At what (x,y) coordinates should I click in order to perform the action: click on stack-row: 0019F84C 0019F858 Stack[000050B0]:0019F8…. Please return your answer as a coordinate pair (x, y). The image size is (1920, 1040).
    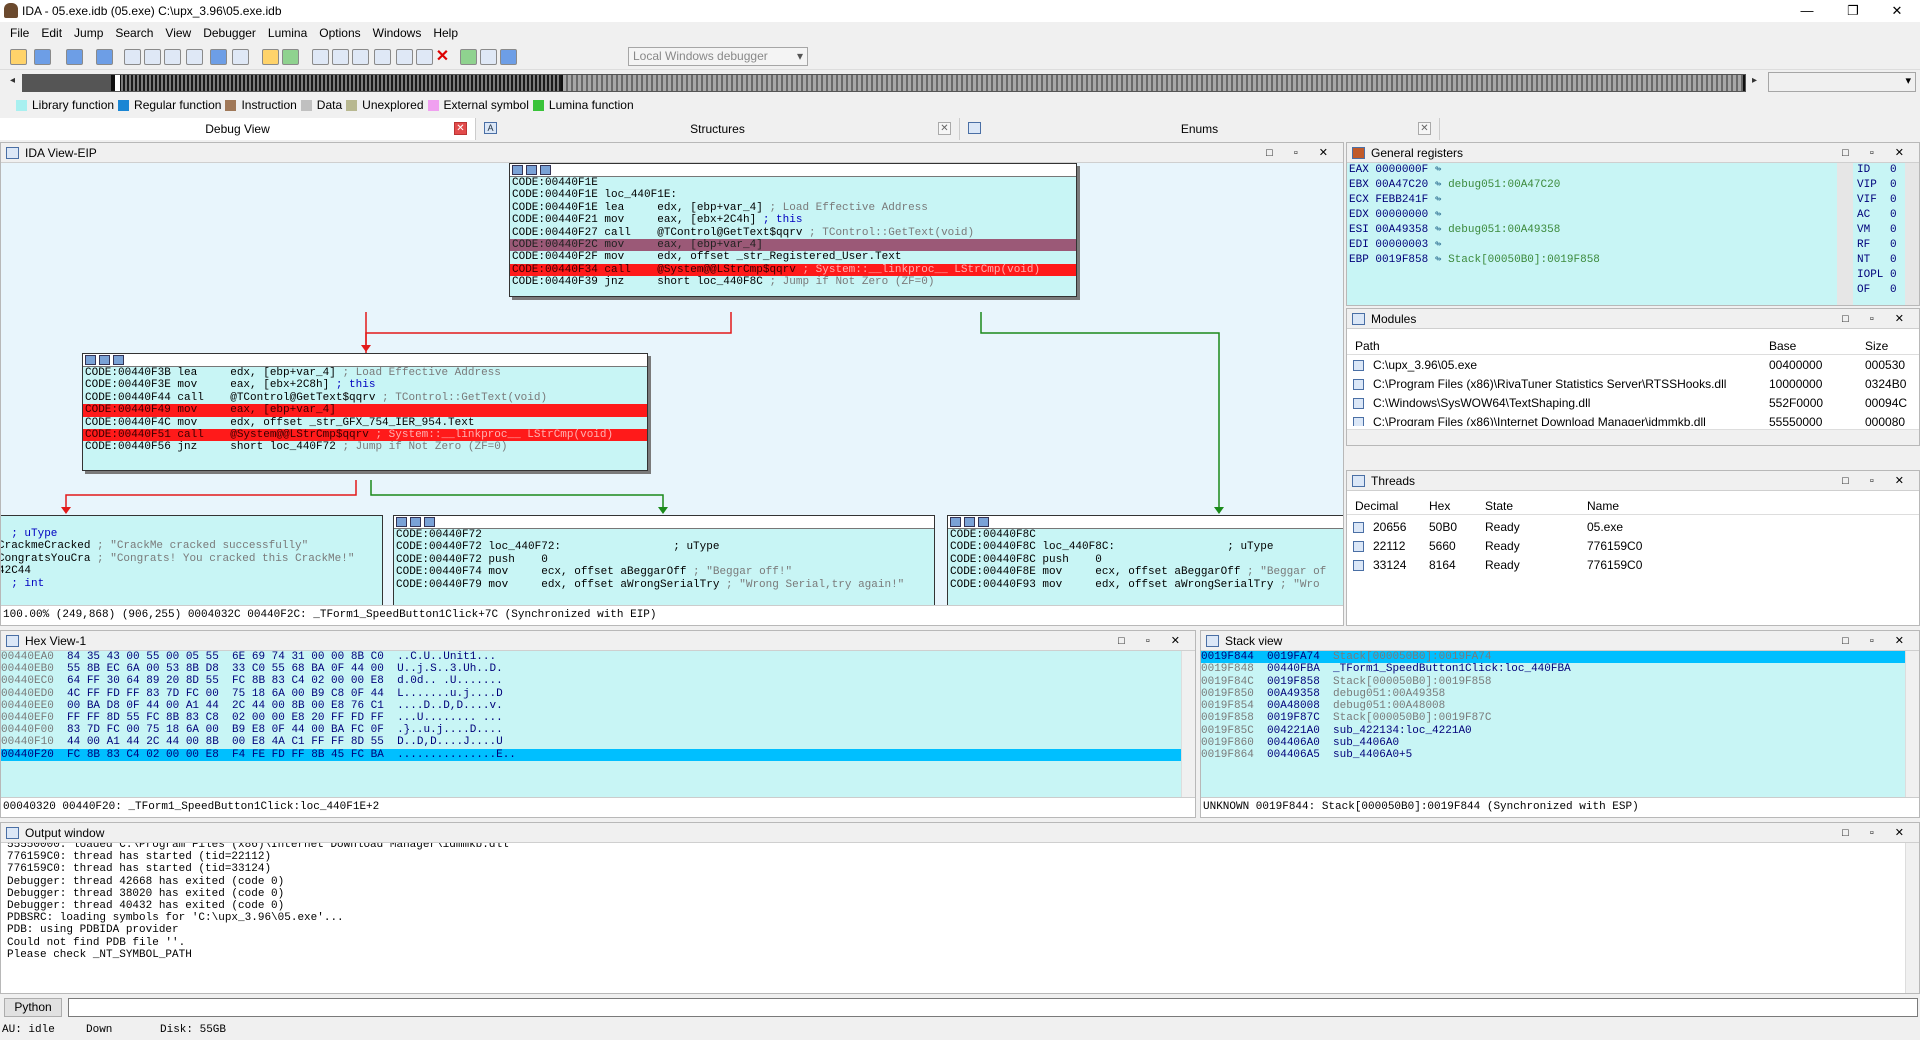
    Looking at the image, I should click on (1560, 682).